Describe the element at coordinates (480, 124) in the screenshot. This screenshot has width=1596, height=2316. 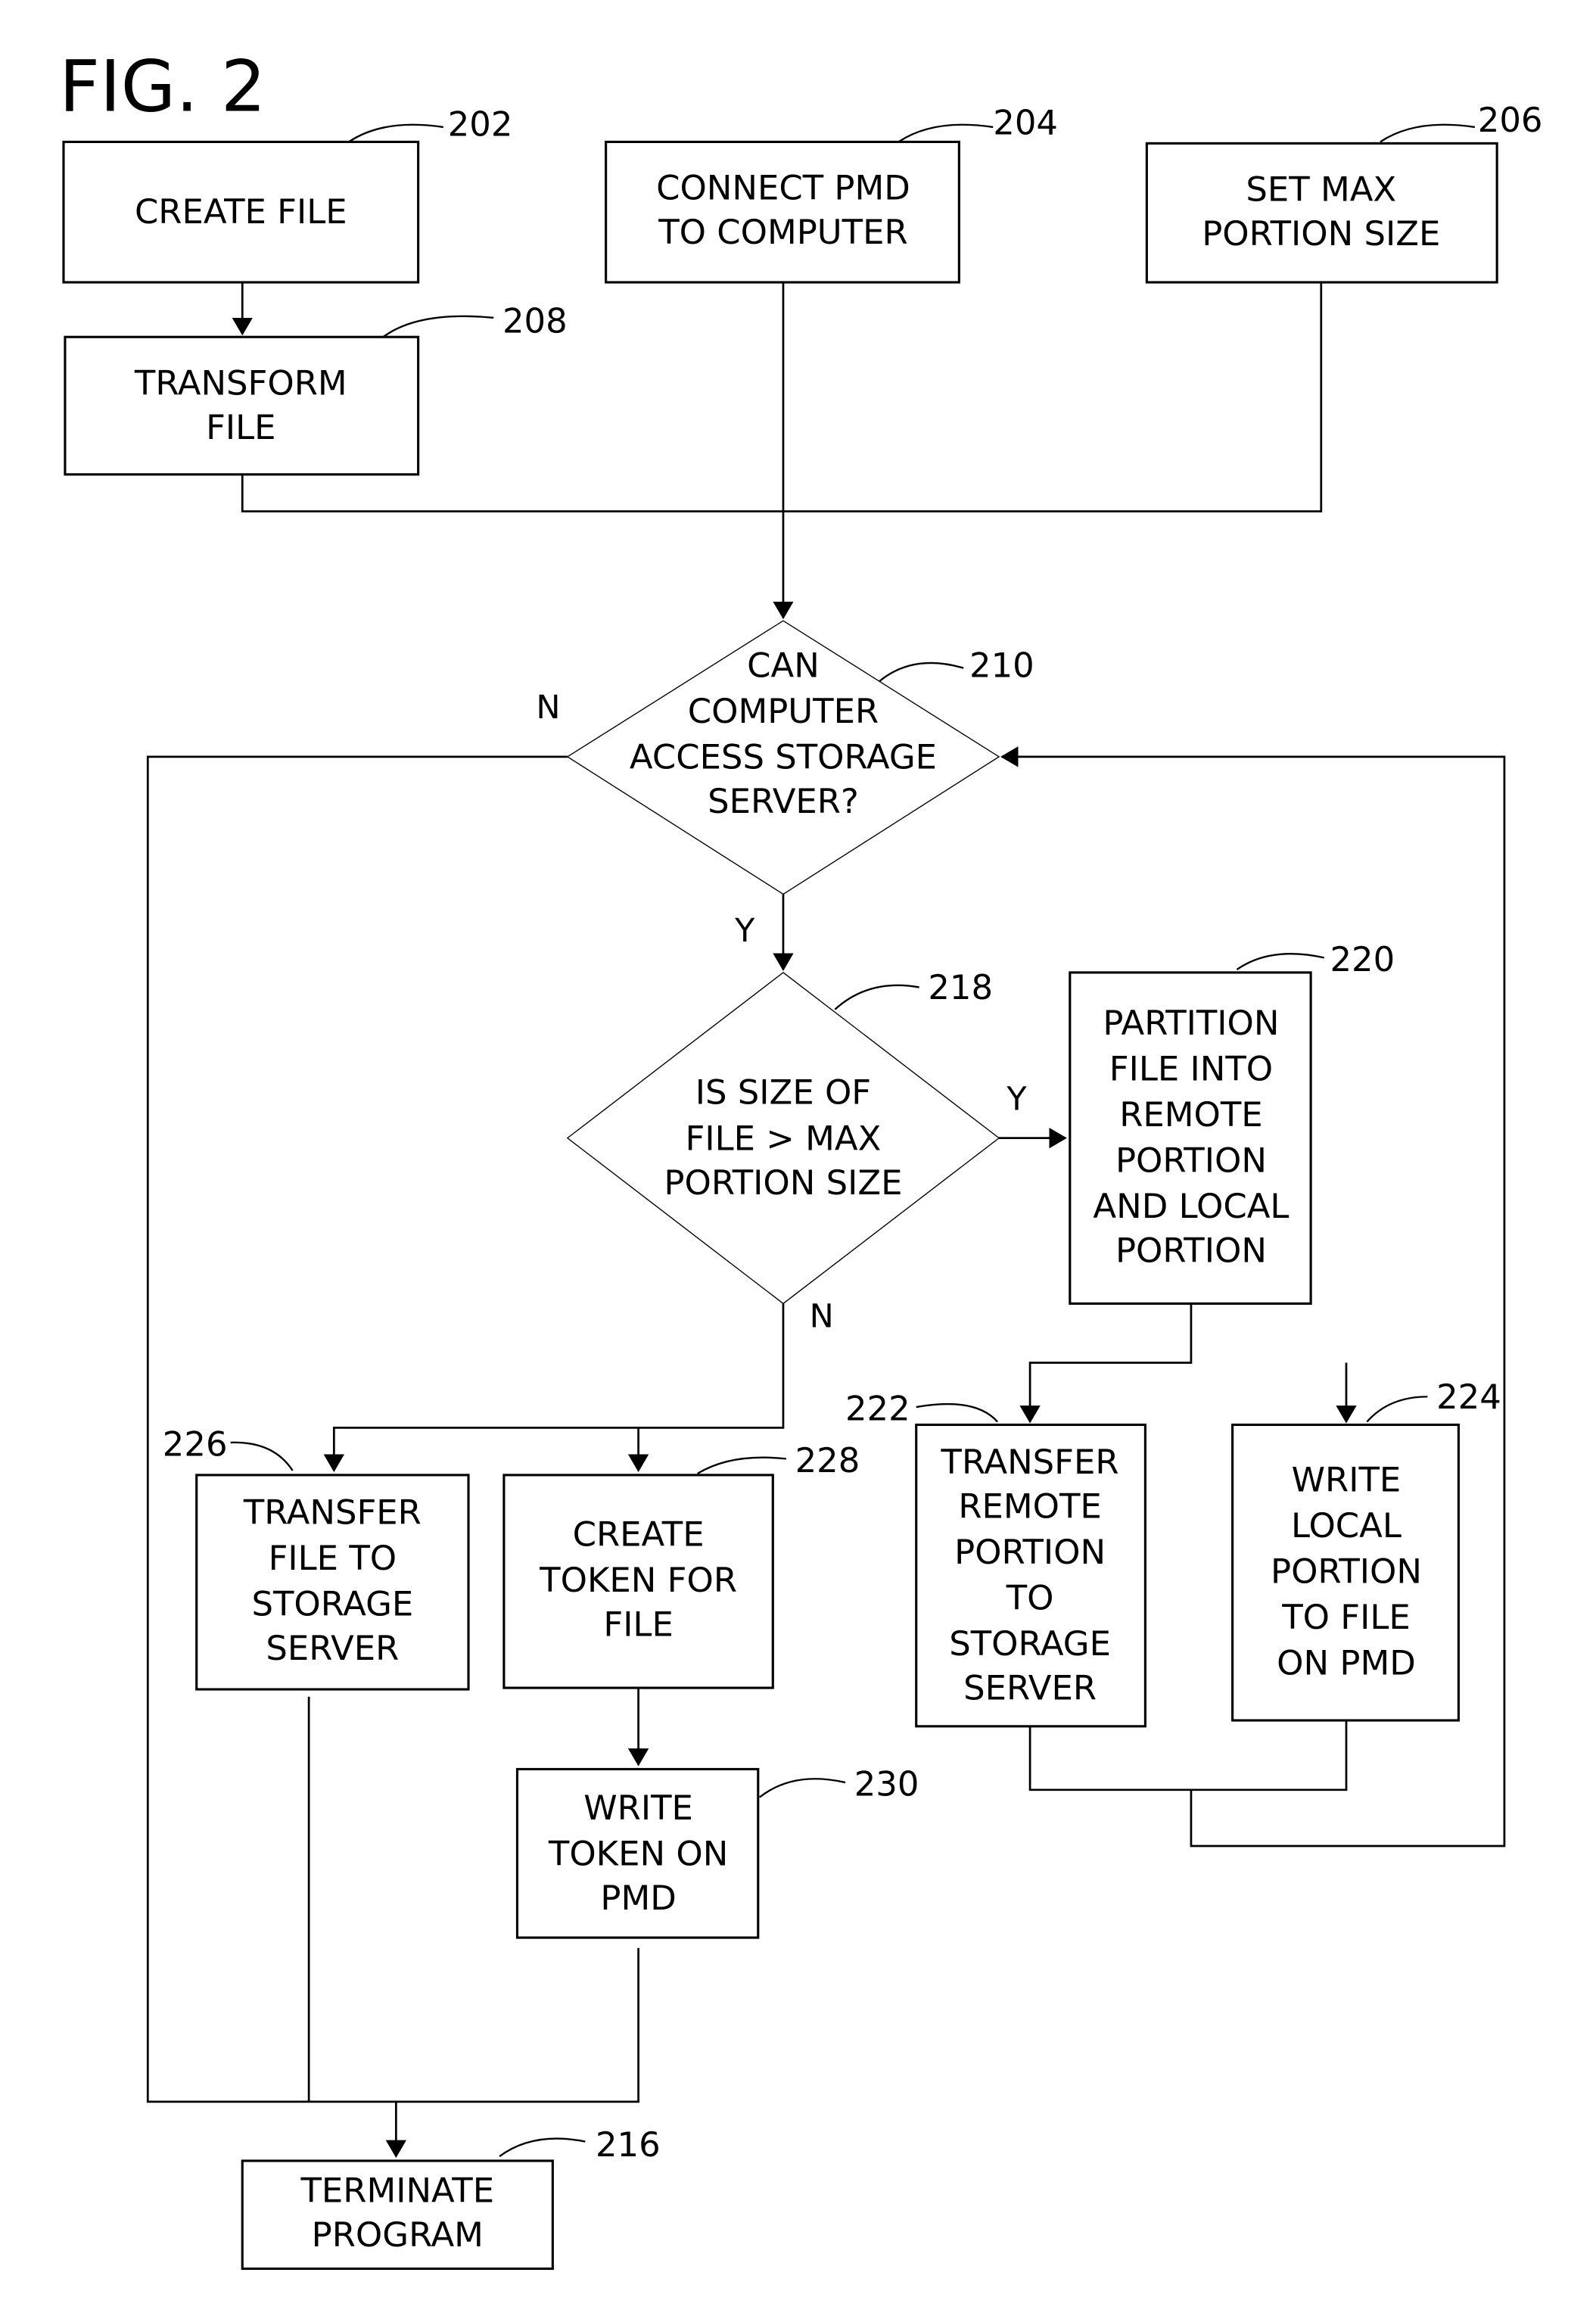
I see `ref-202: 202` at that location.